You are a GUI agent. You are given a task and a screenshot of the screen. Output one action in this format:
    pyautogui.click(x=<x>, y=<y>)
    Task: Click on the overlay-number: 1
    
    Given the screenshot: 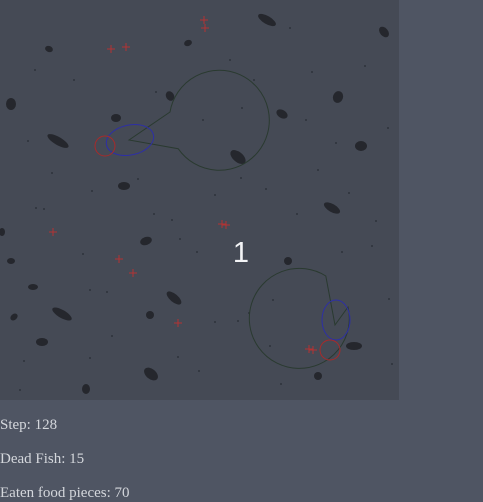 What is the action you would take?
    pyautogui.click(x=241, y=253)
    